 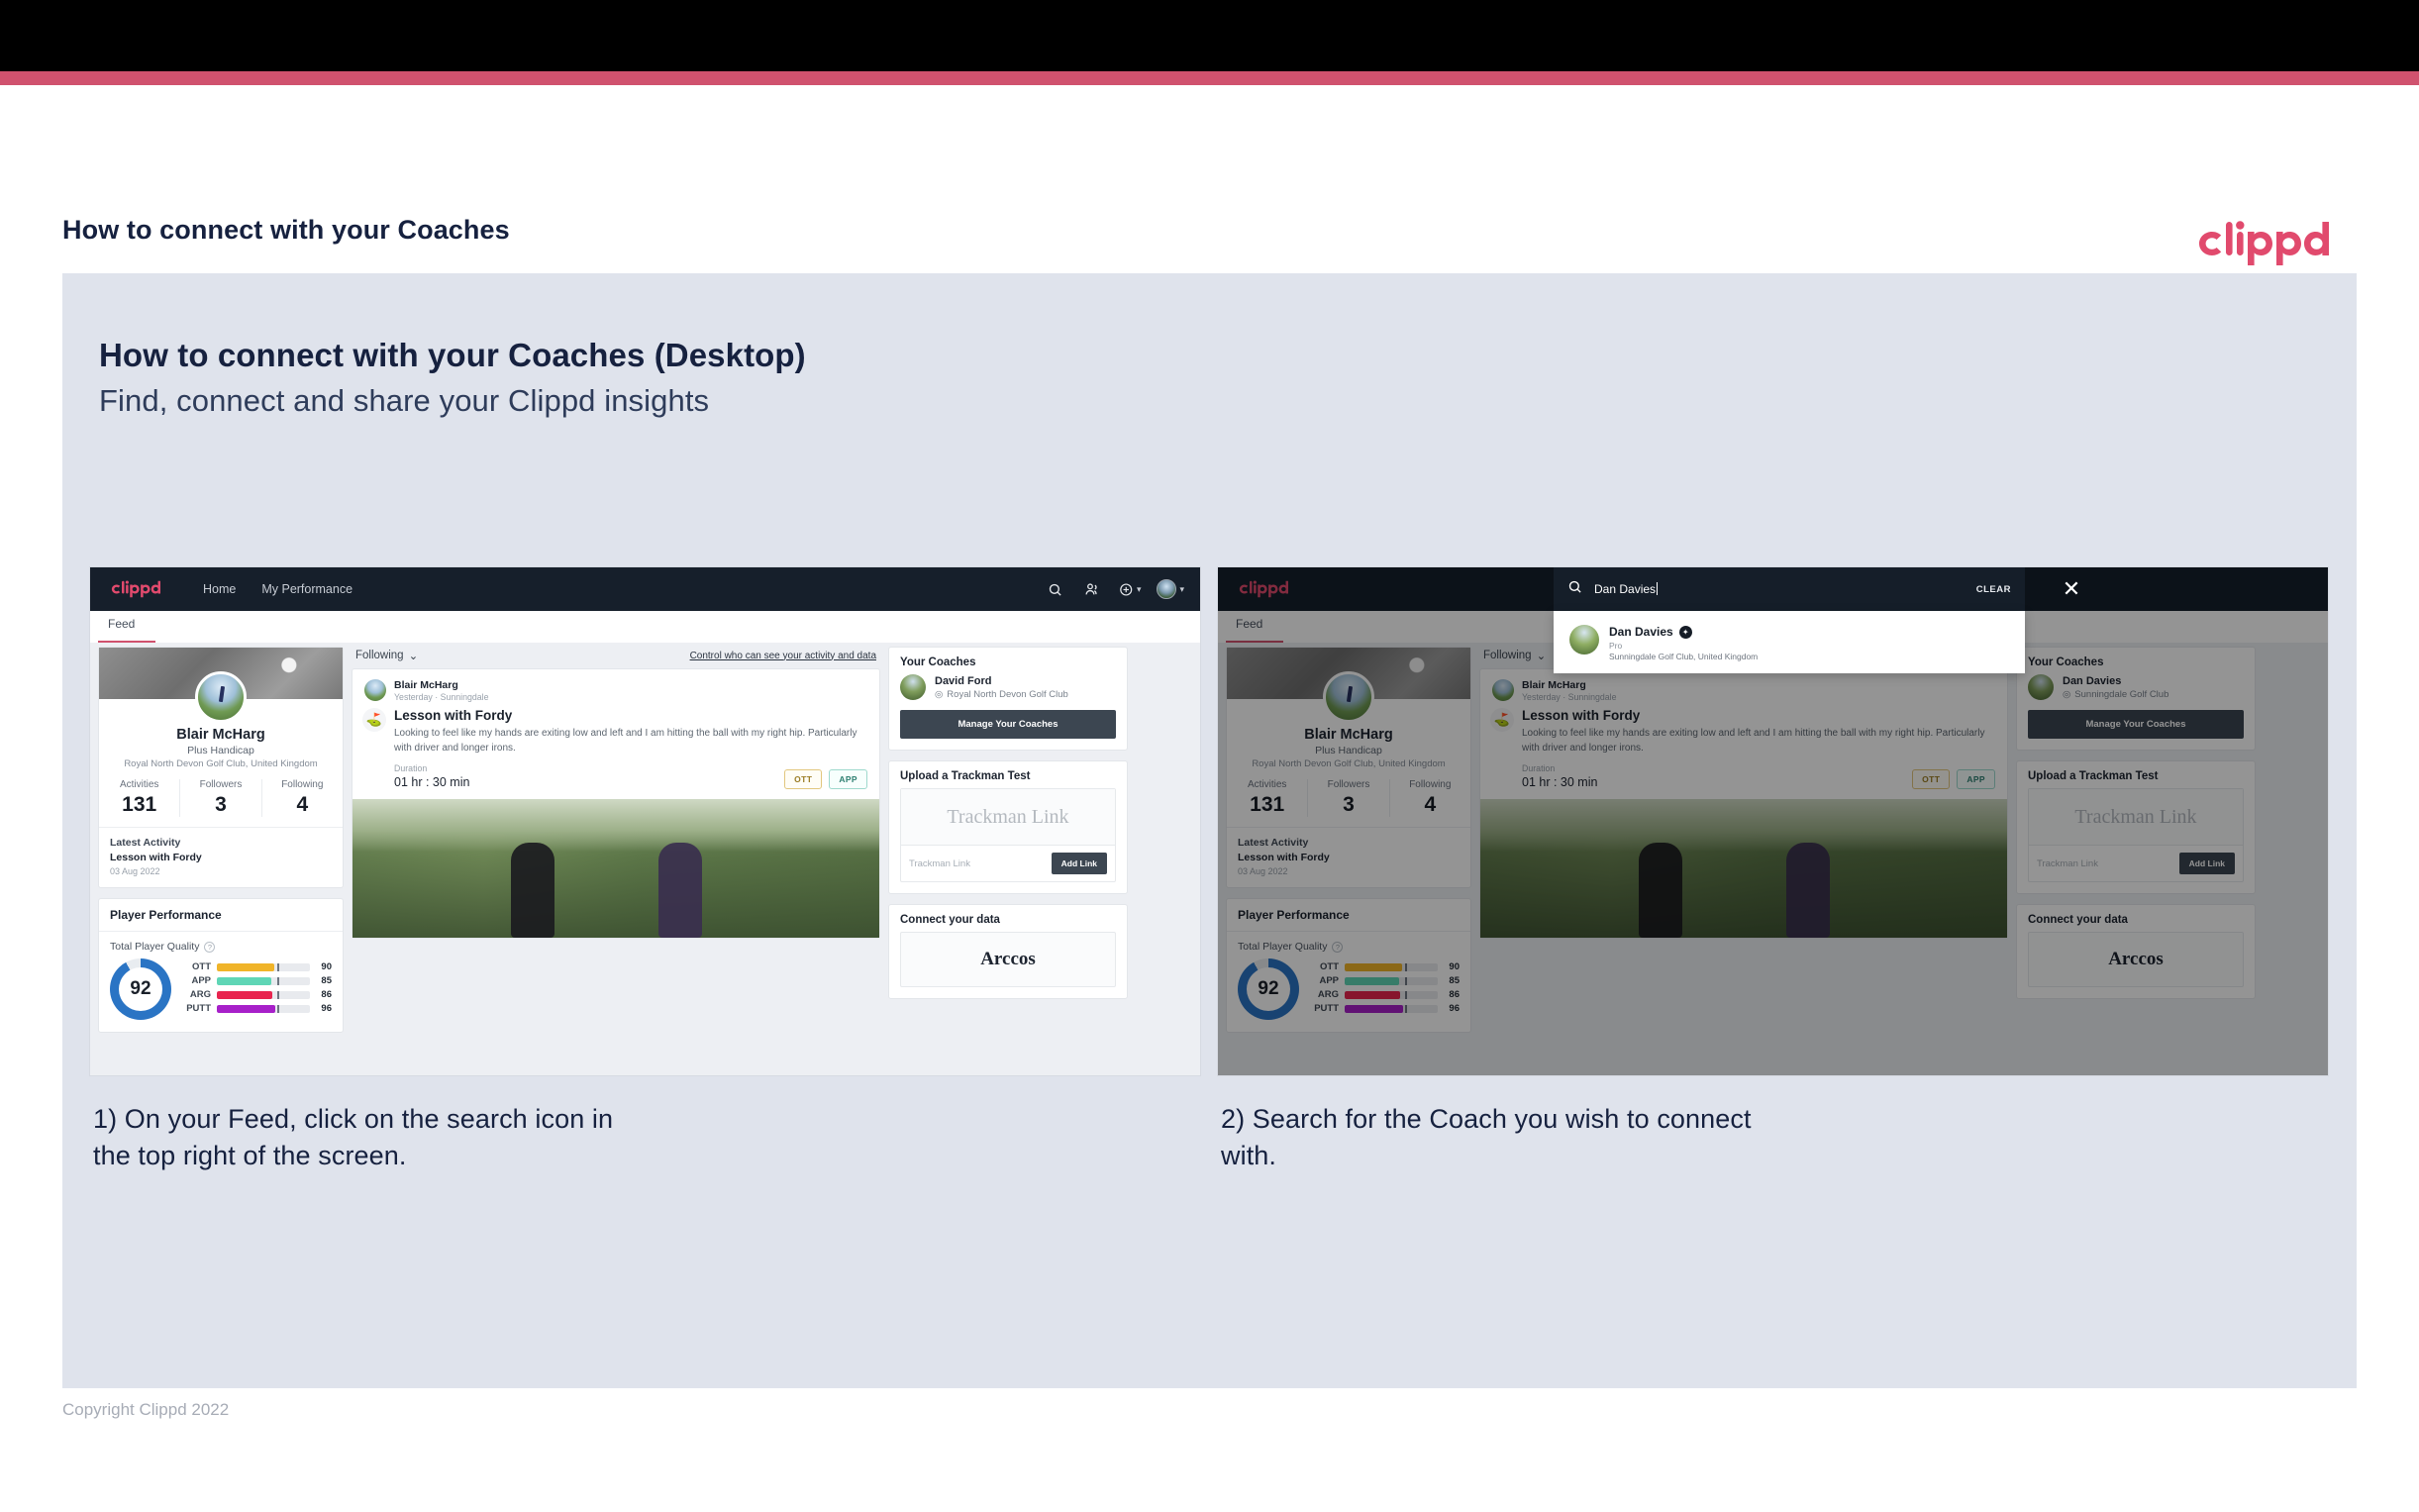 What do you see at coordinates (1785, 589) in the screenshot?
I see `search-input: Dan Davies` at bounding box center [1785, 589].